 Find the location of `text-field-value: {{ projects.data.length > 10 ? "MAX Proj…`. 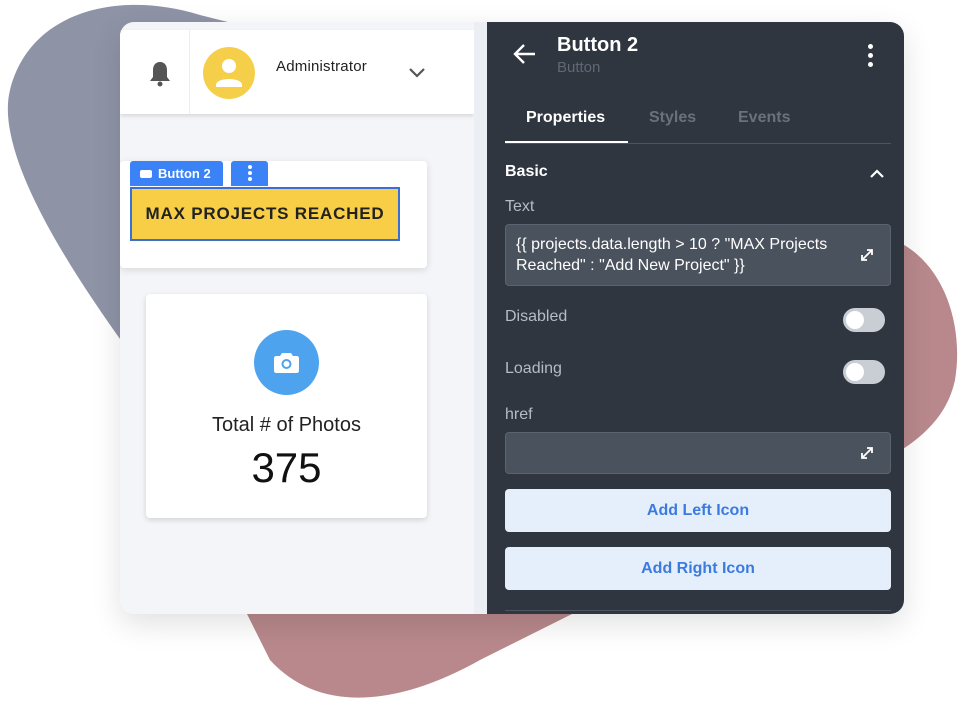

text-field-value: {{ projects.data.length > 10 ? "MAX Proj… is located at coordinates (672, 255).